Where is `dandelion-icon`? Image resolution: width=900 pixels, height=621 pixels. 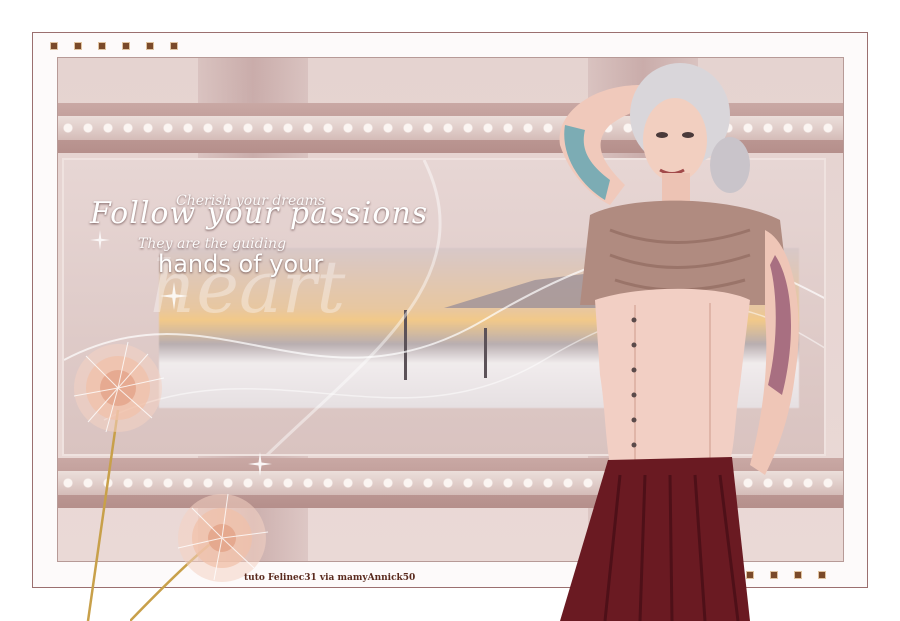
dandelion-icon is located at coordinates (199, 557).